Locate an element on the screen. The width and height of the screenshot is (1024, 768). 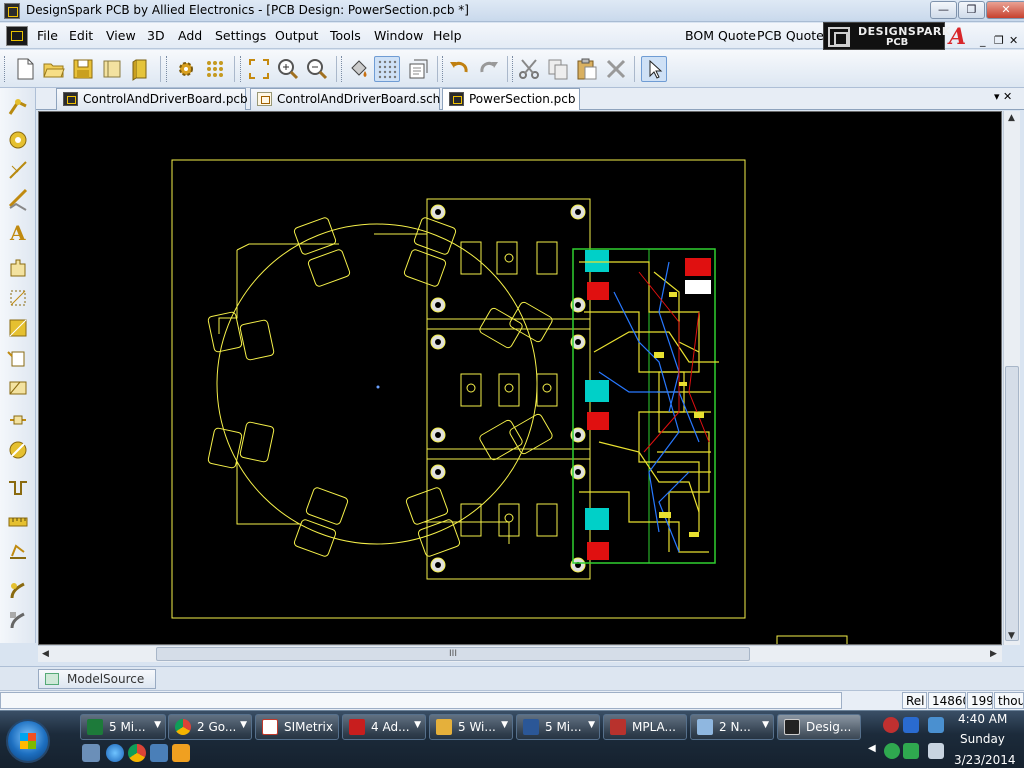
volume-icon is located at coordinates (936, 751).